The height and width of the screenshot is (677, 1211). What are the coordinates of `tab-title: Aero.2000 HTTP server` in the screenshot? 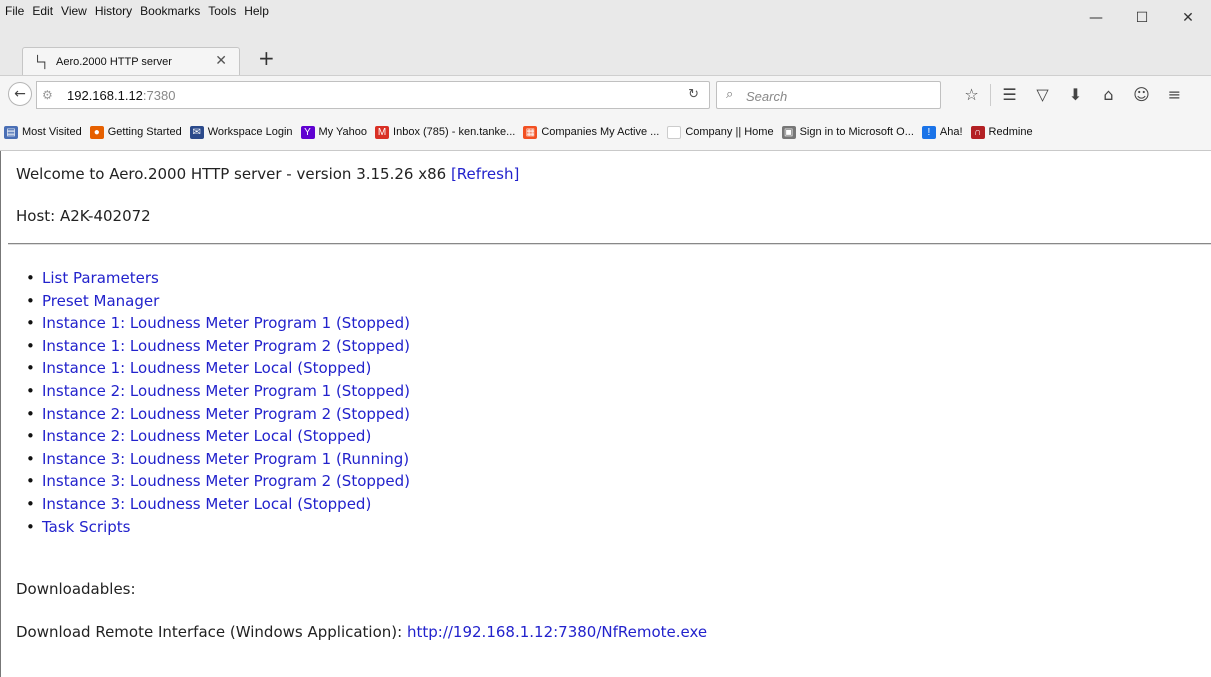 It's located at (114, 62).